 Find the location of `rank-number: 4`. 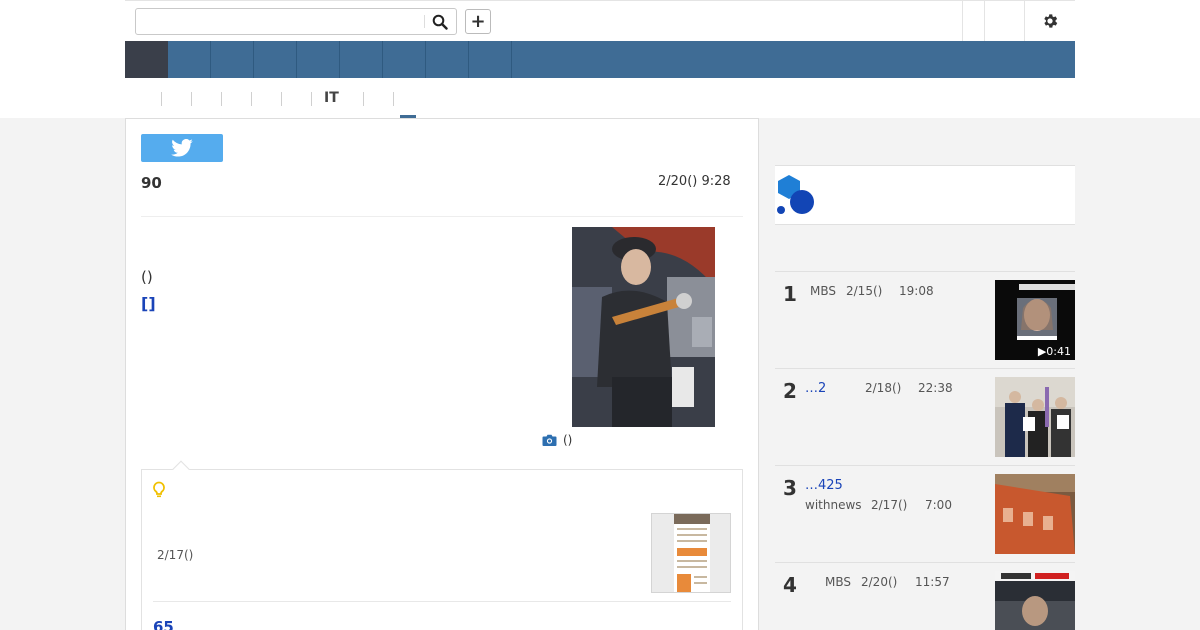

rank-number: 4 is located at coordinates (790, 585).